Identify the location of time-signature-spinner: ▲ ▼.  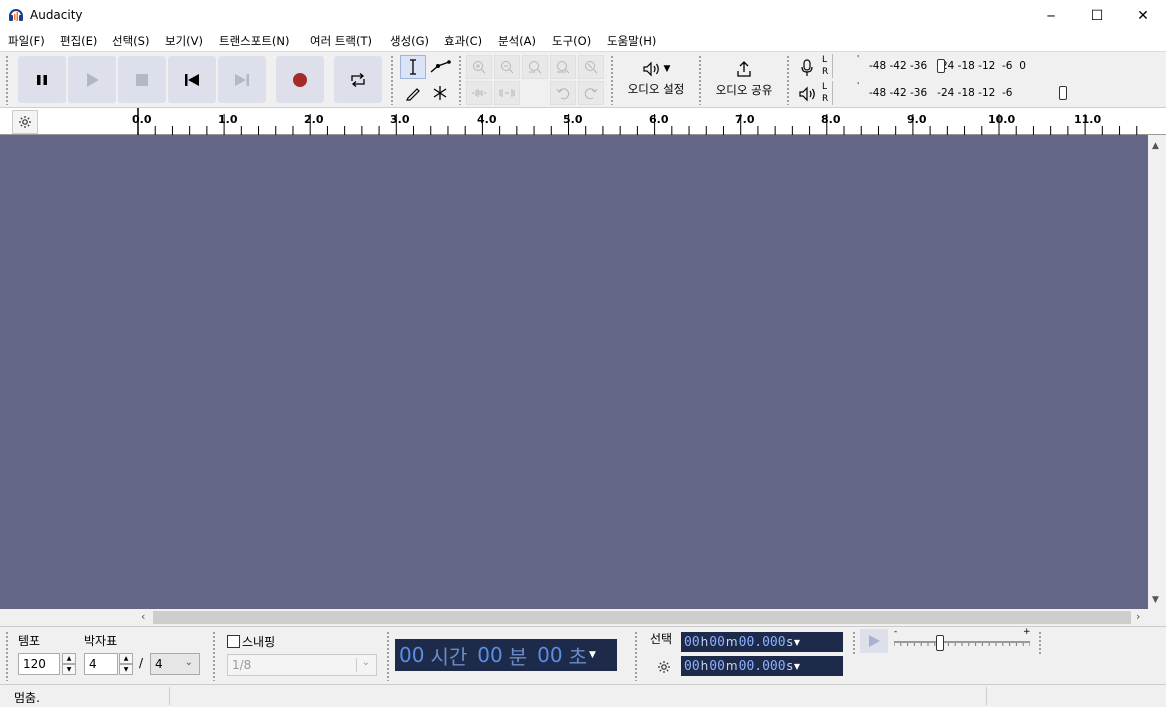
(126, 664).